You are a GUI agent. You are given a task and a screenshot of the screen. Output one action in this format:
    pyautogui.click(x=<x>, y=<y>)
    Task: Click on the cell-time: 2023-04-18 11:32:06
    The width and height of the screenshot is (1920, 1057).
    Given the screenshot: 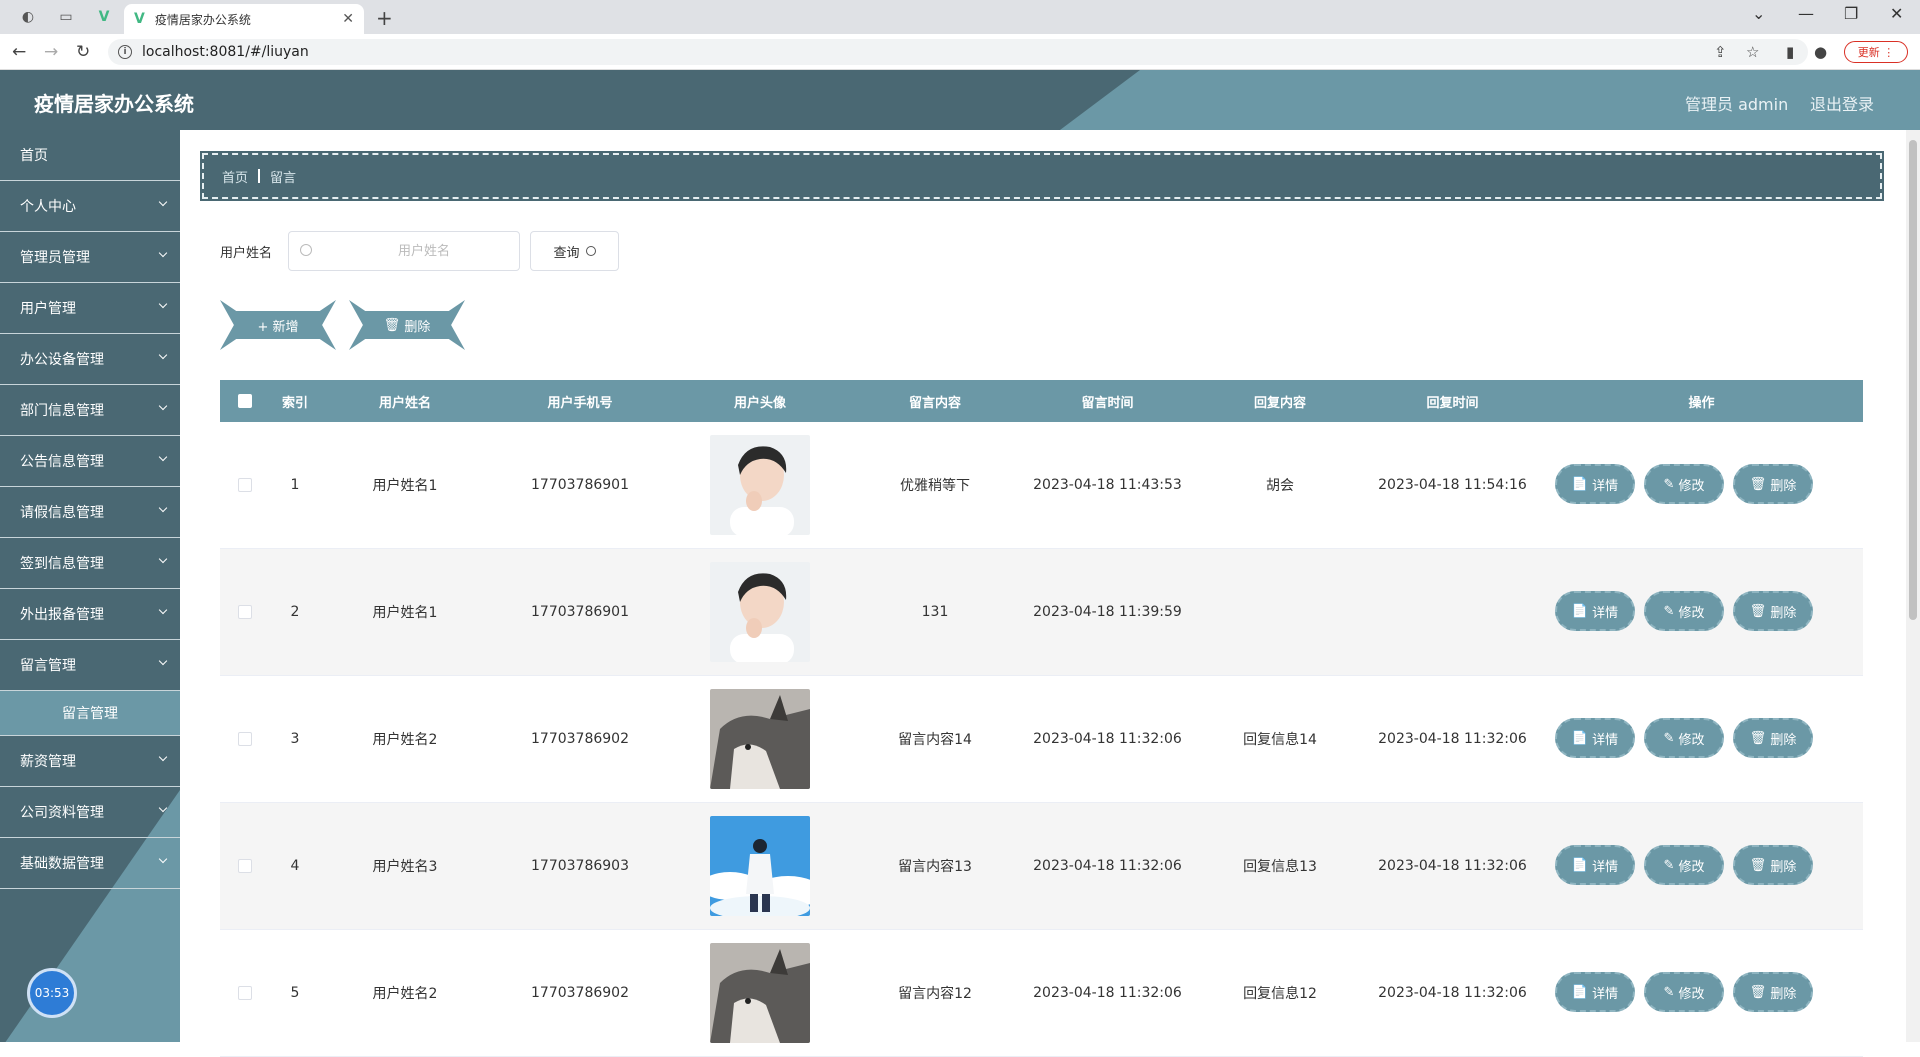 What is the action you would take?
    pyautogui.click(x=1107, y=739)
    